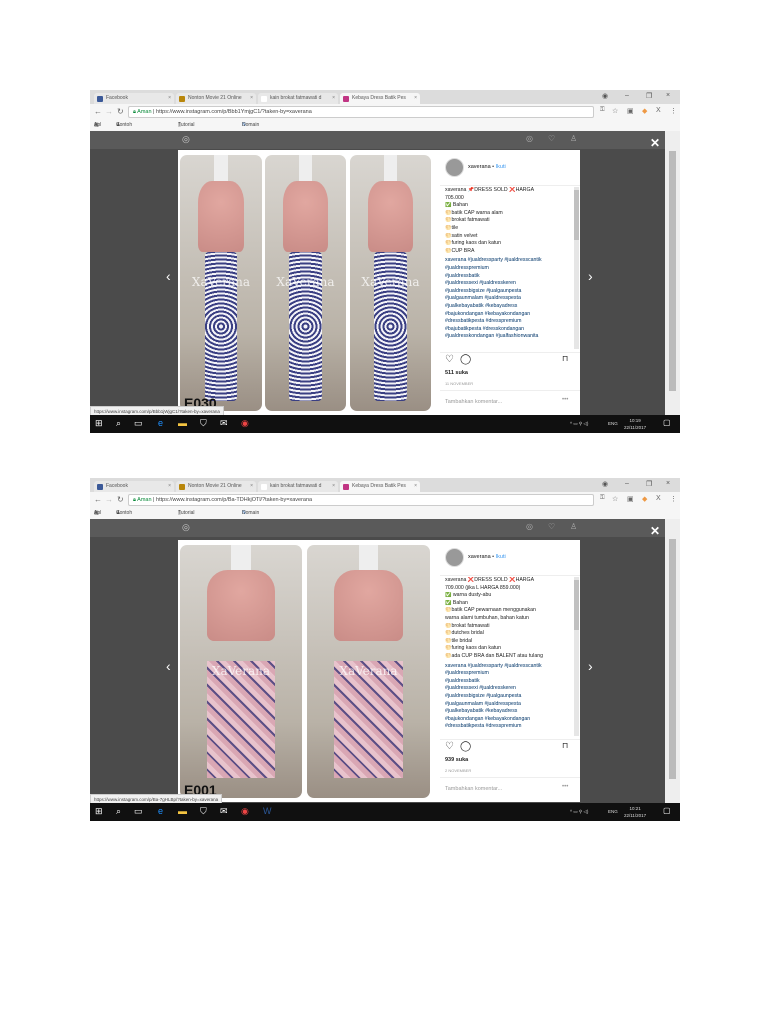 The image size is (768, 1024). Describe the element at coordinates (267, 811) in the screenshot. I see `word-icon: W` at that location.